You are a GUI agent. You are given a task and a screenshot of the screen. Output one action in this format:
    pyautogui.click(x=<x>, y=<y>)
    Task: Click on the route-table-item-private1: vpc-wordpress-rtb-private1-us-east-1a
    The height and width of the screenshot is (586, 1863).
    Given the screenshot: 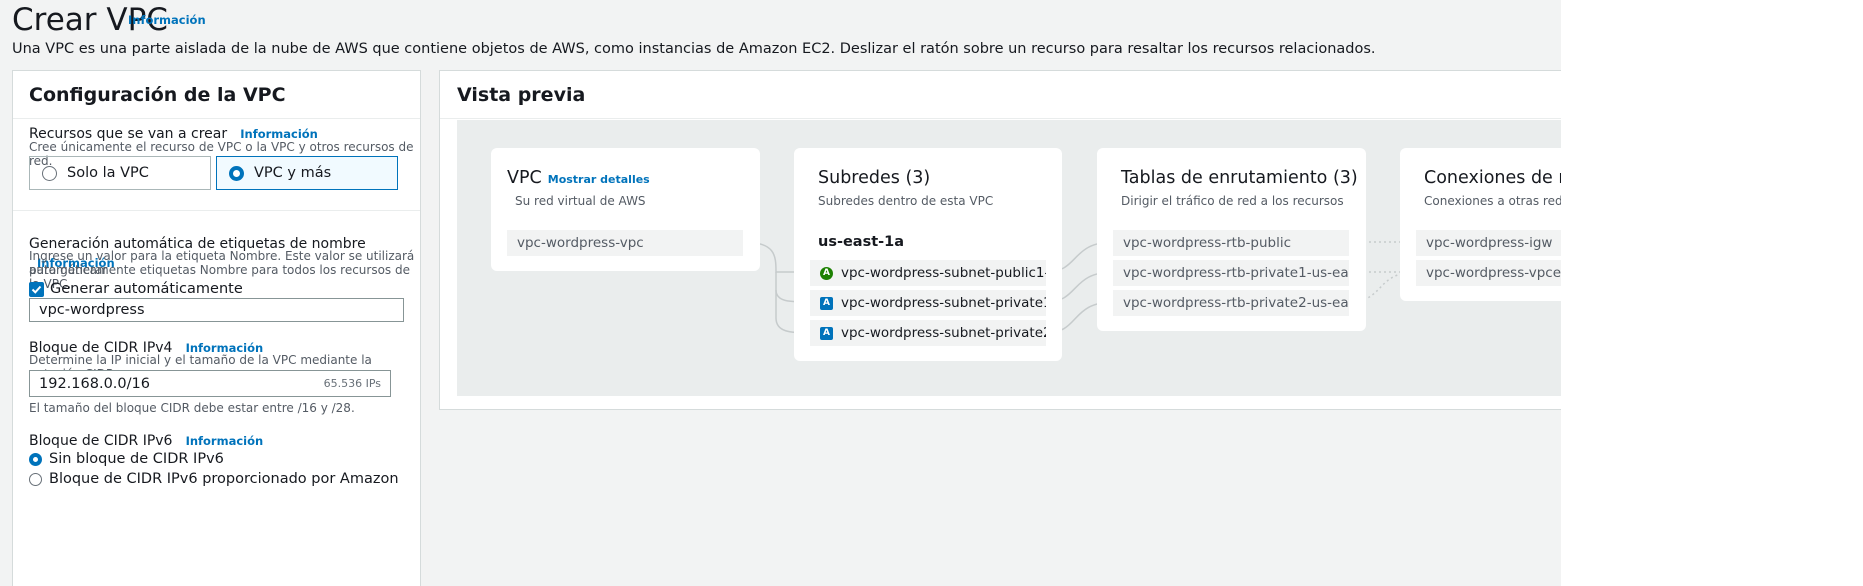 What is the action you would take?
    pyautogui.click(x=1231, y=273)
    